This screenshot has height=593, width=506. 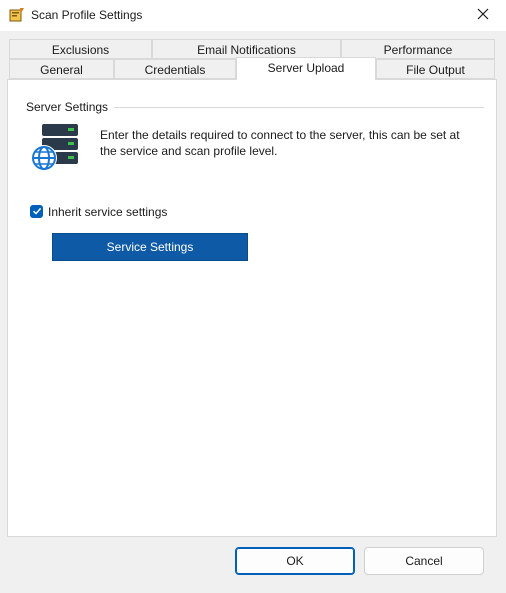 I want to click on ok-label: OK, so click(x=295, y=561).